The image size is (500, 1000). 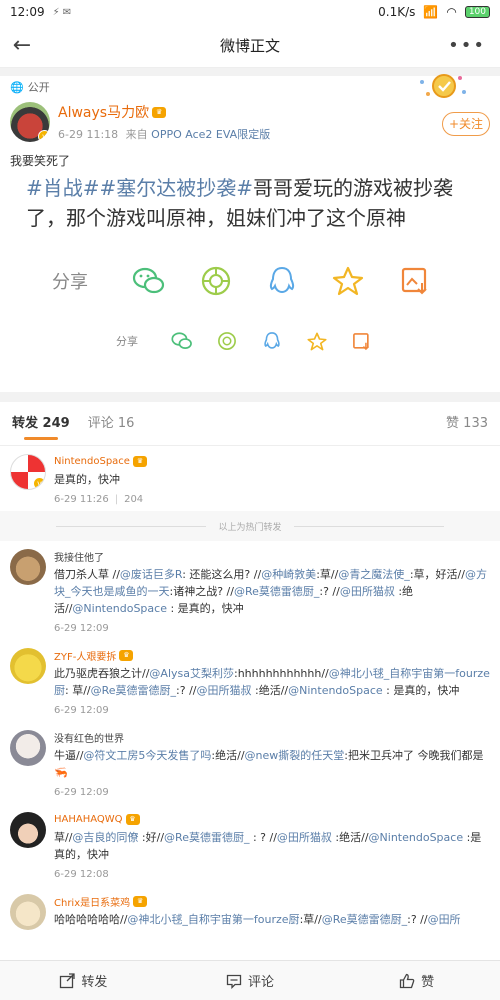 I want to click on verified-badge-icon: v, so click(x=39, y=483).